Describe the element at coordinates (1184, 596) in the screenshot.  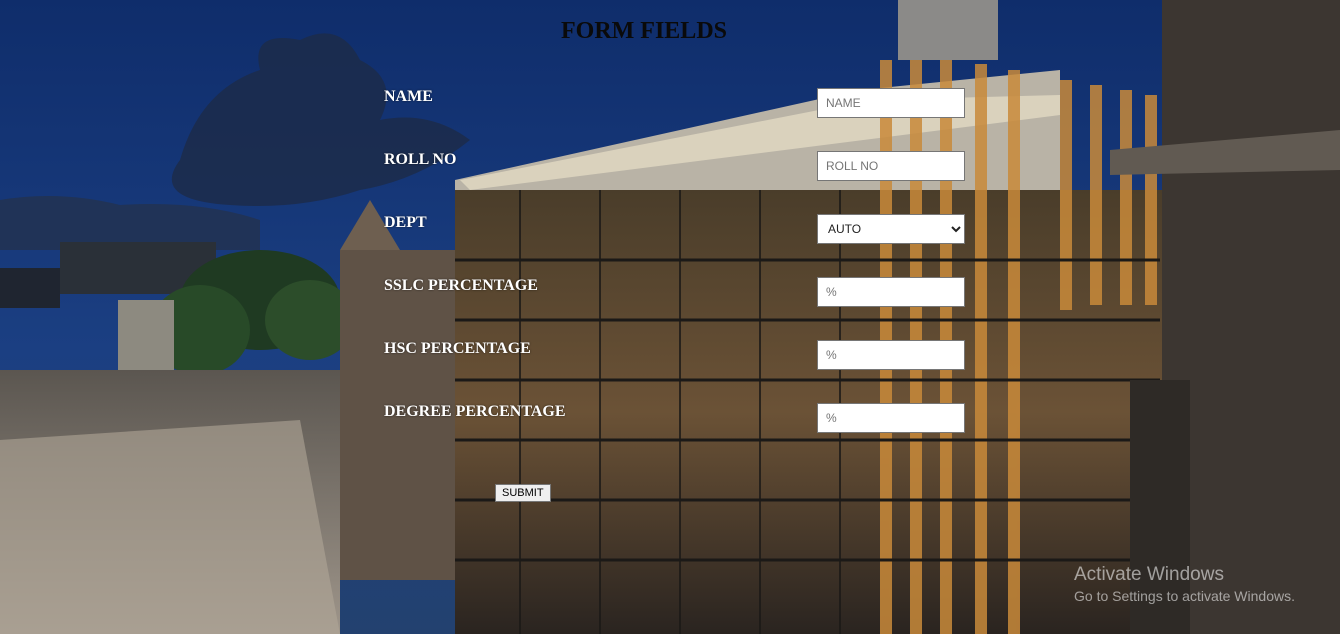
I see `activate-windows-subtitle: Go to Settings to activate Windows.` at that location.